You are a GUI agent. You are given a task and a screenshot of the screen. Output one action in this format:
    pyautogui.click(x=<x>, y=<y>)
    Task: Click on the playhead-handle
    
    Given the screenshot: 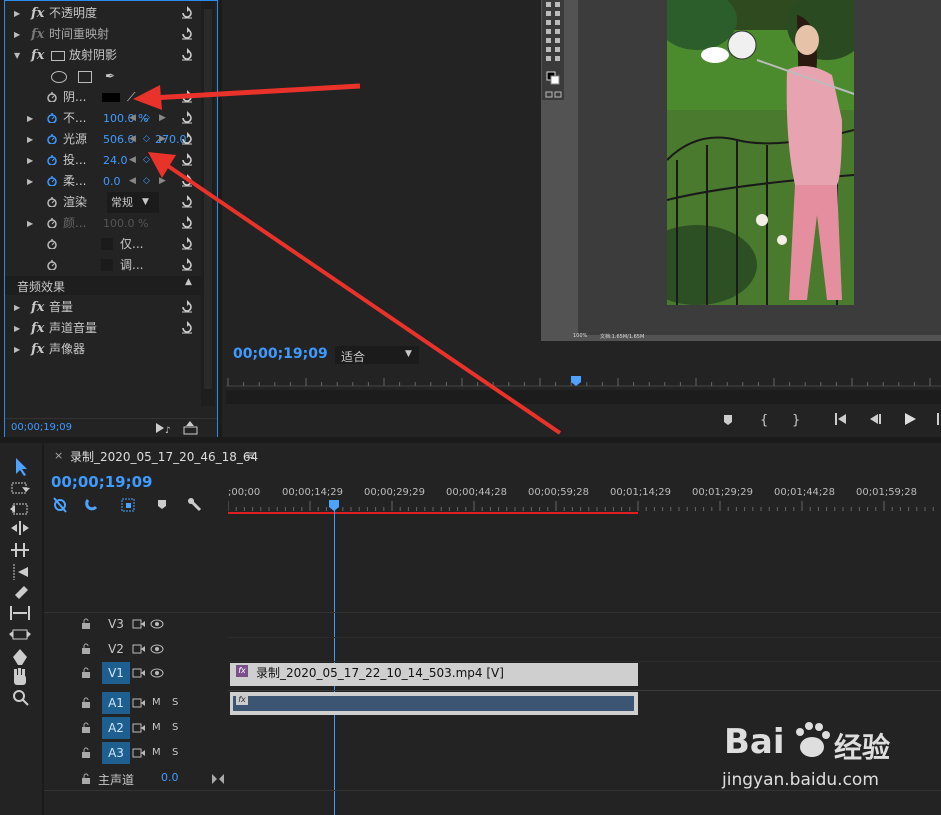 What is the action you would take?
    pyautogui.click(x=334, y=506)
    